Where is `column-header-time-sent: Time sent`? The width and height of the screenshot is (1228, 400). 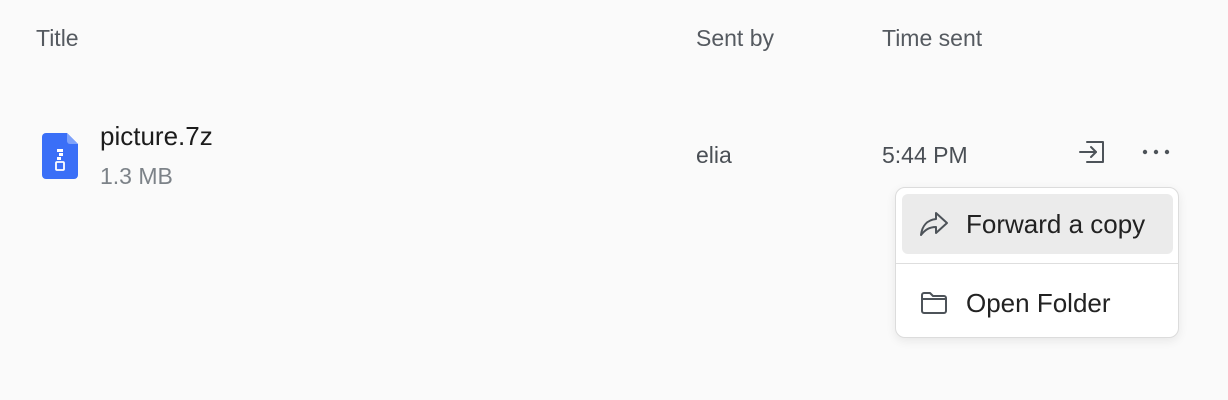
column-header-time-sent: Time sent is located at coordinates (932, 38).